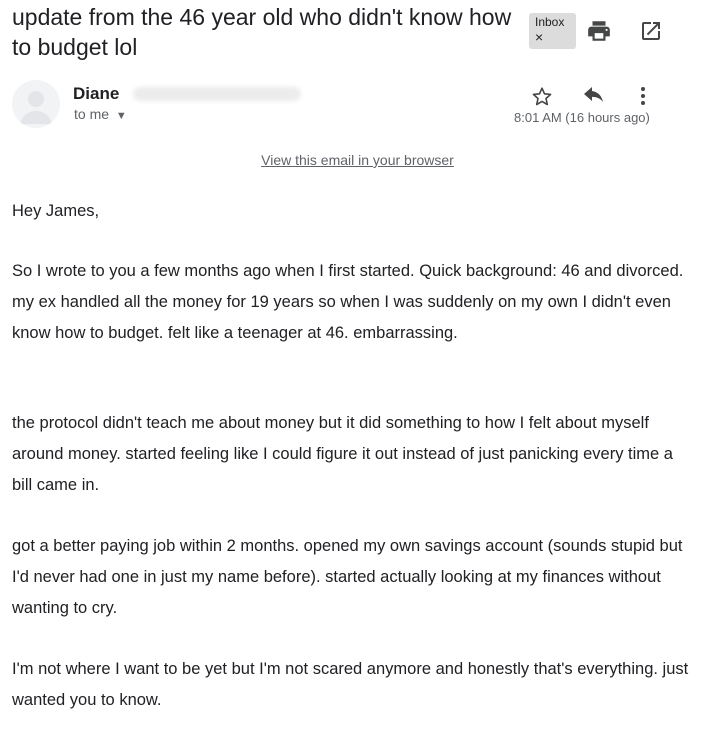  Describe the element at coordinates (36, 107) in the screenshot. I see `avatar-icon` at that location.